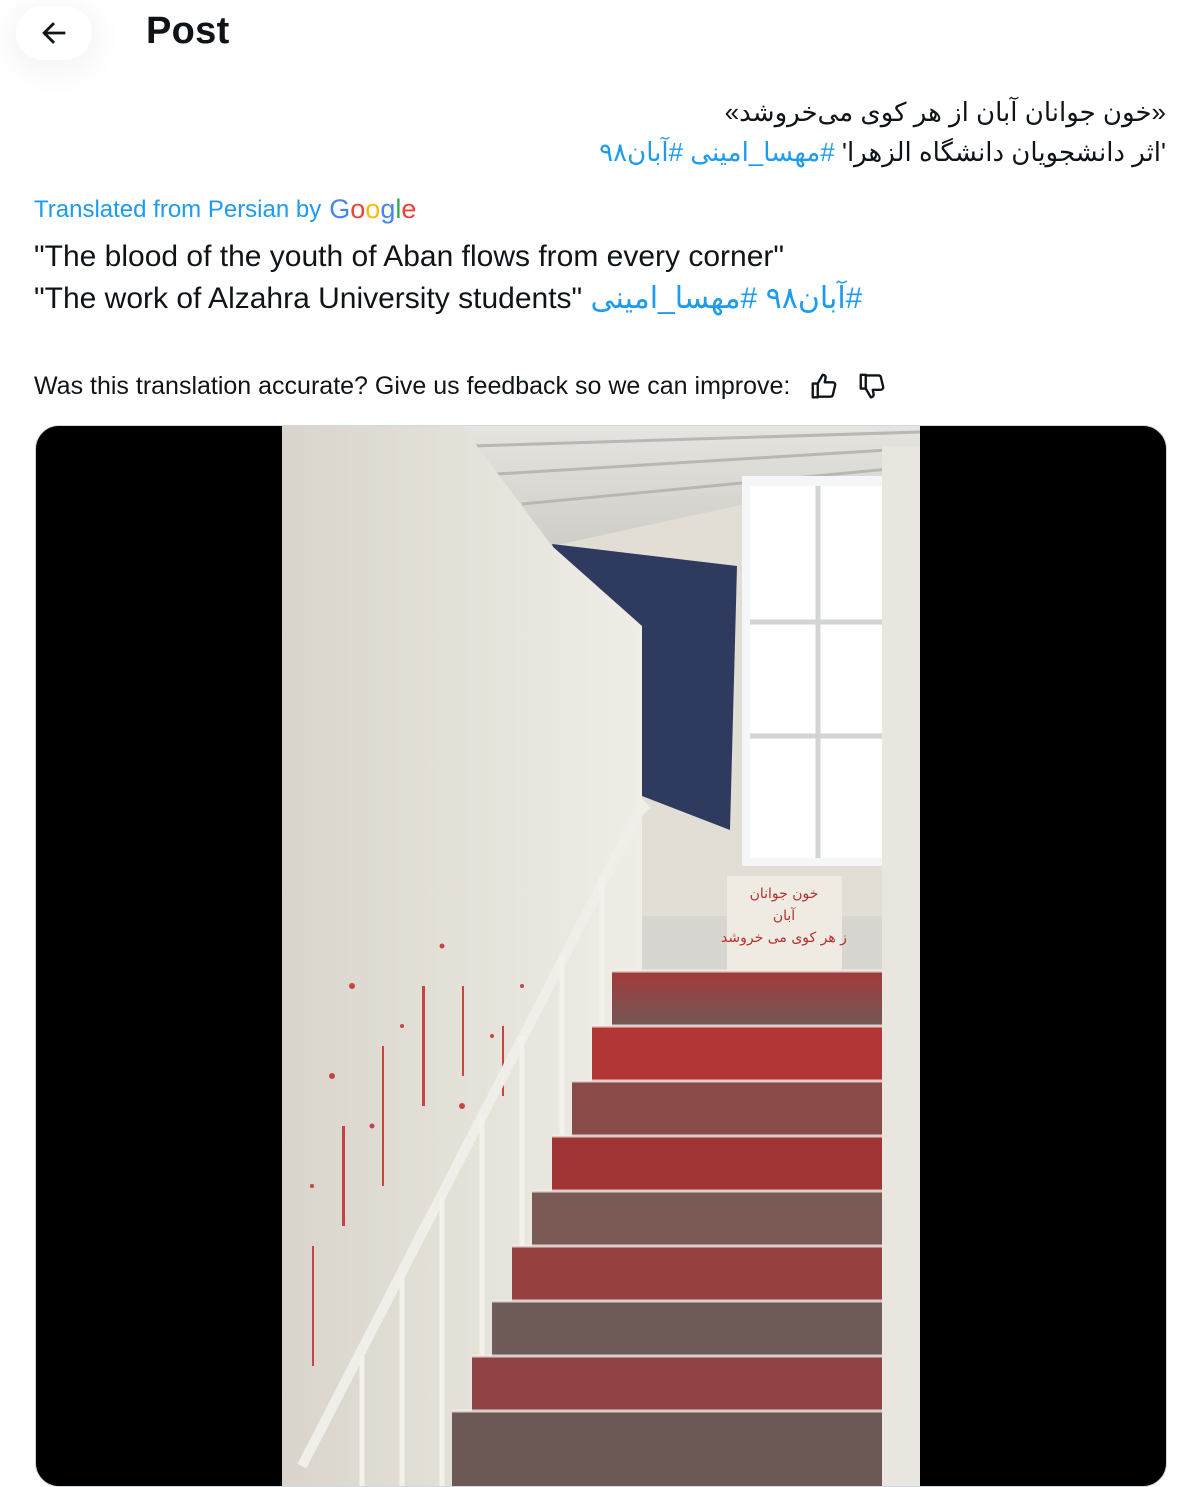 Image resolution: width=1202 pixels, height=1487 pixels. I want to click on wall-writing-line-1: خون جوانان, so click(784, 894).